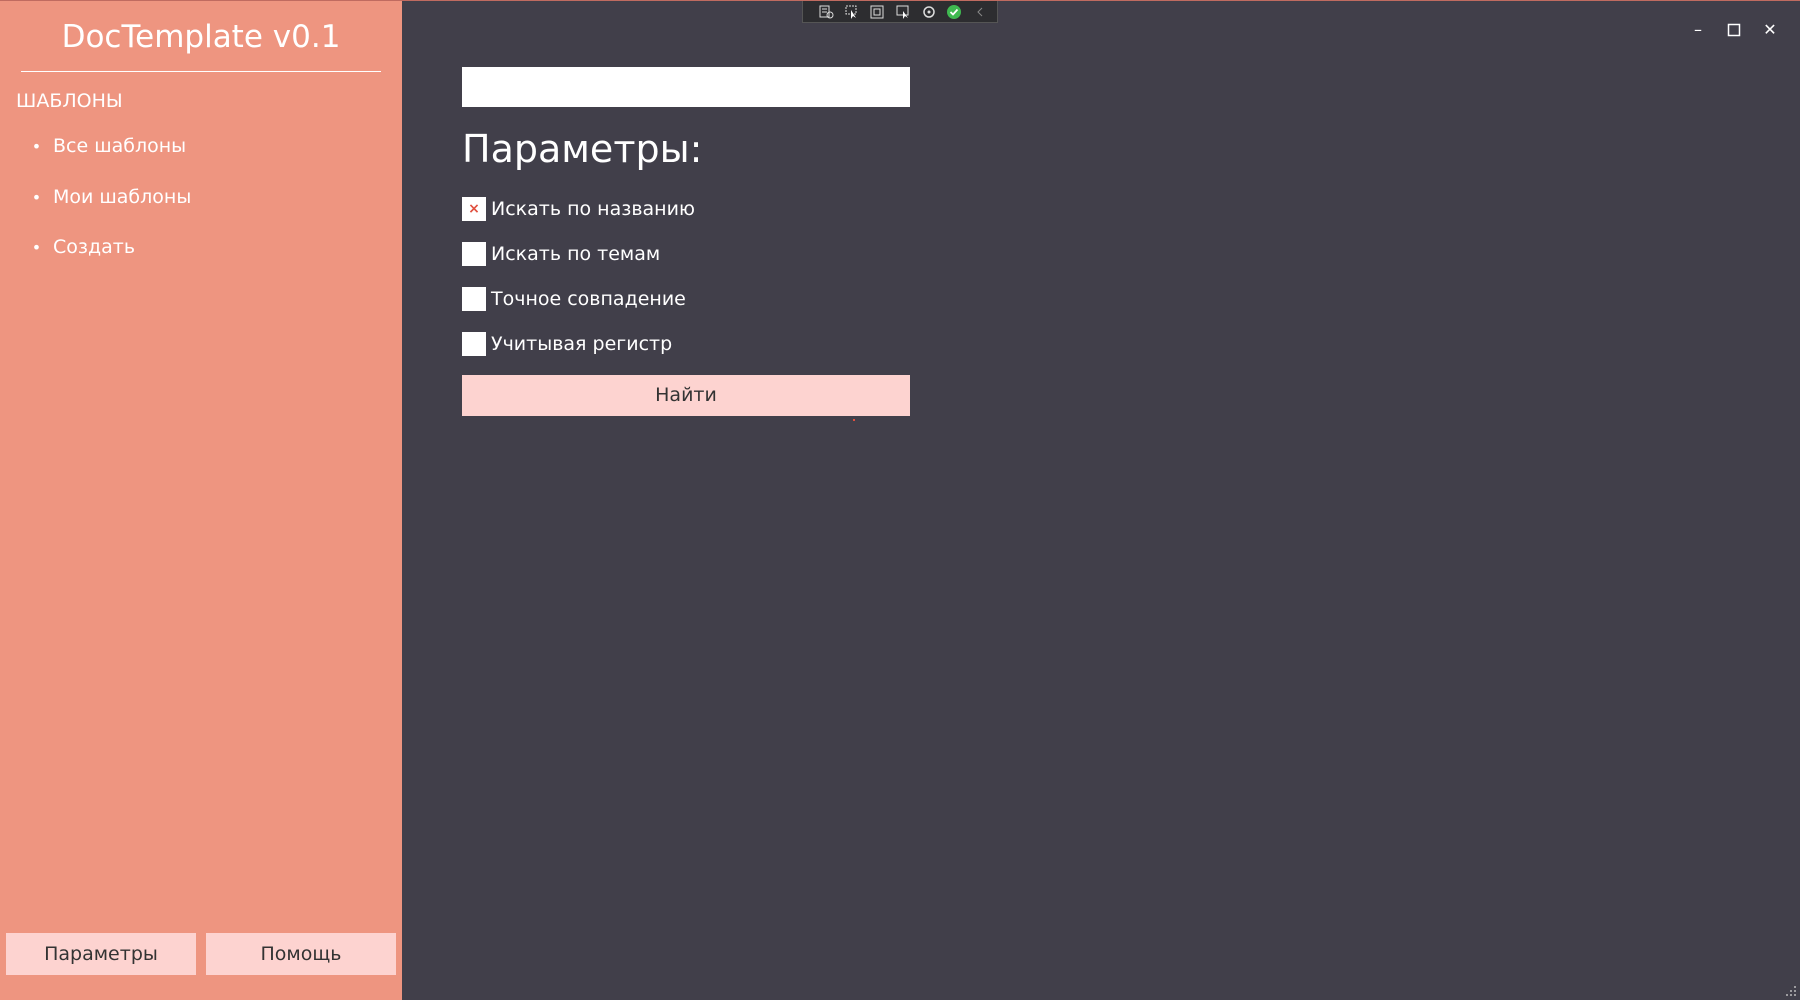 This screenshot has height=1000, width=1800. Describe the element at coordinates (582, 344) in the screenshot. I see `checkbox-label: Учитывая регистр` at that location.